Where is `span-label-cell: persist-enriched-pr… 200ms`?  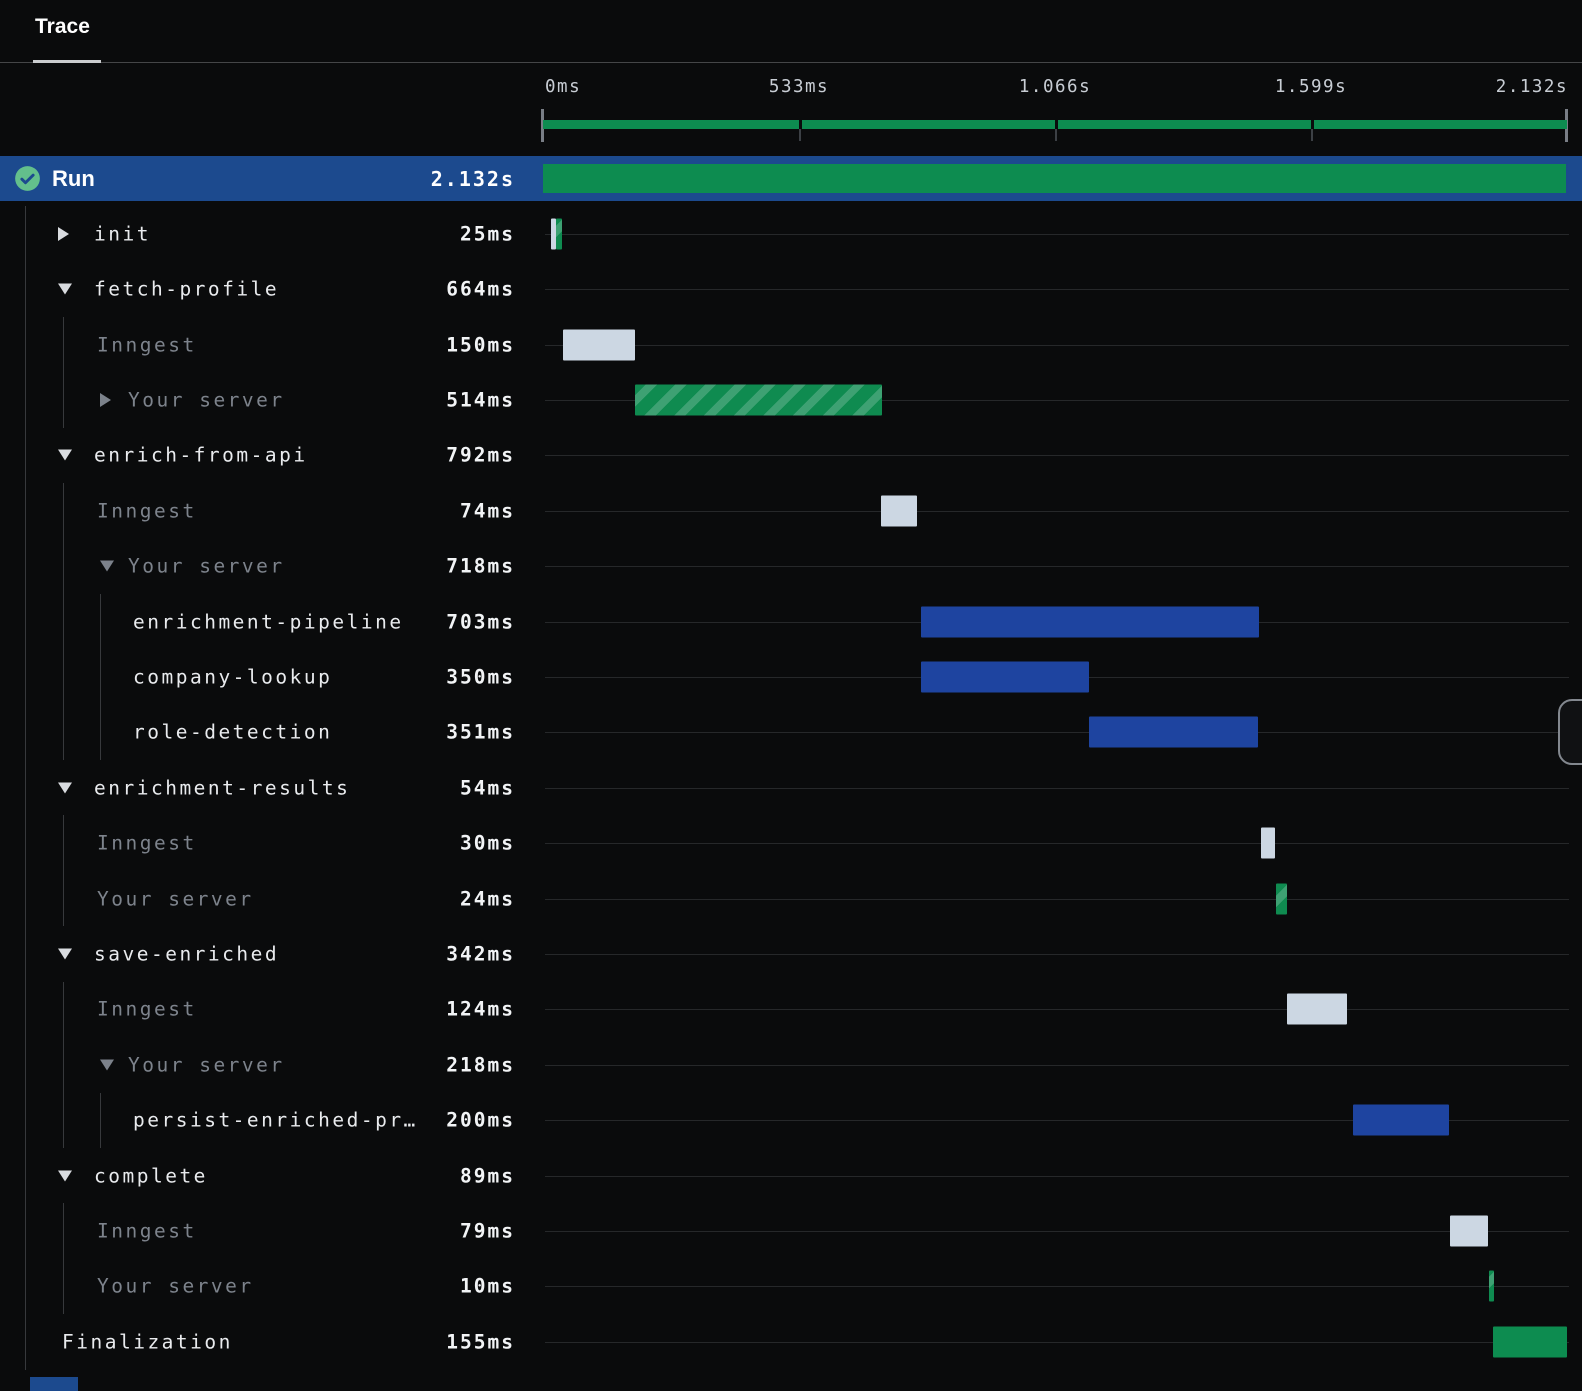
span-label-cell: persist-enriched-pr… 200ms is located at coordinates (265, 1120).